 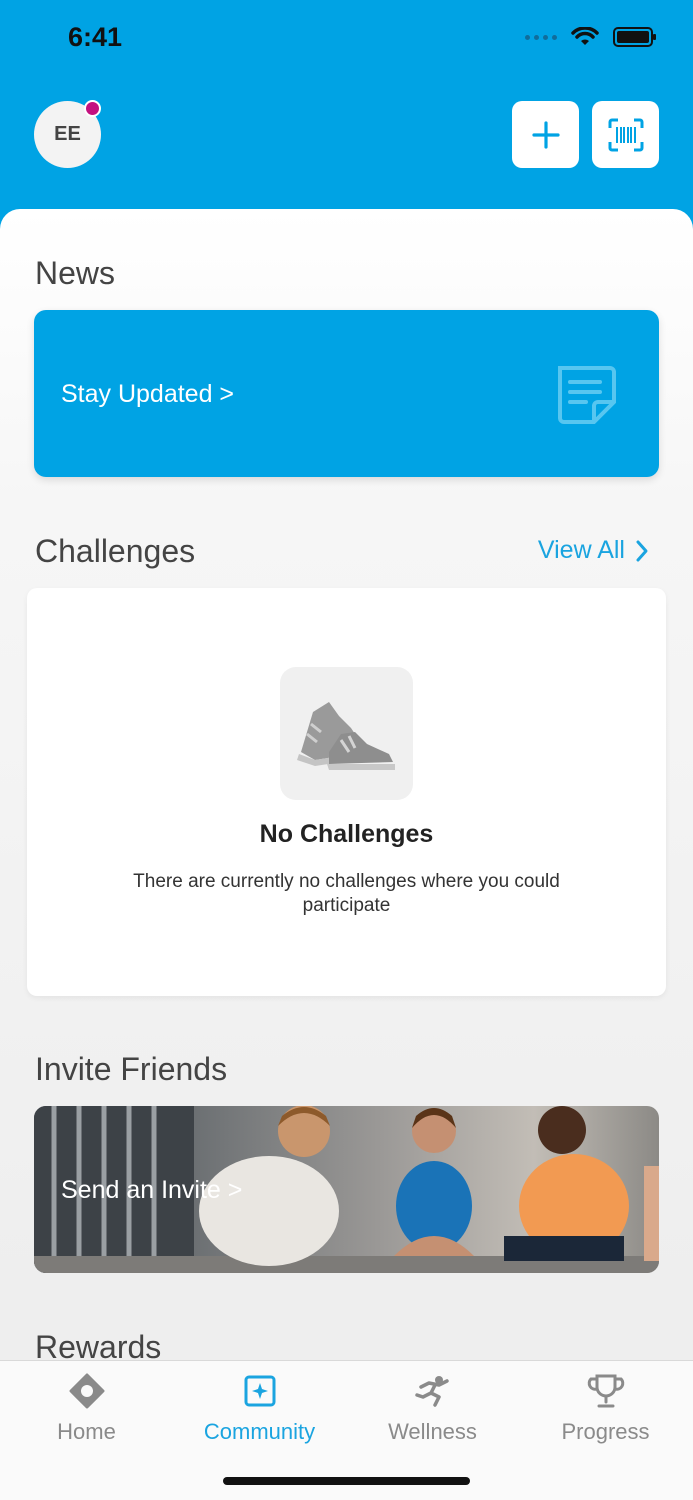 I want to click on view-all-link: View All, so click(x=593, y=550).